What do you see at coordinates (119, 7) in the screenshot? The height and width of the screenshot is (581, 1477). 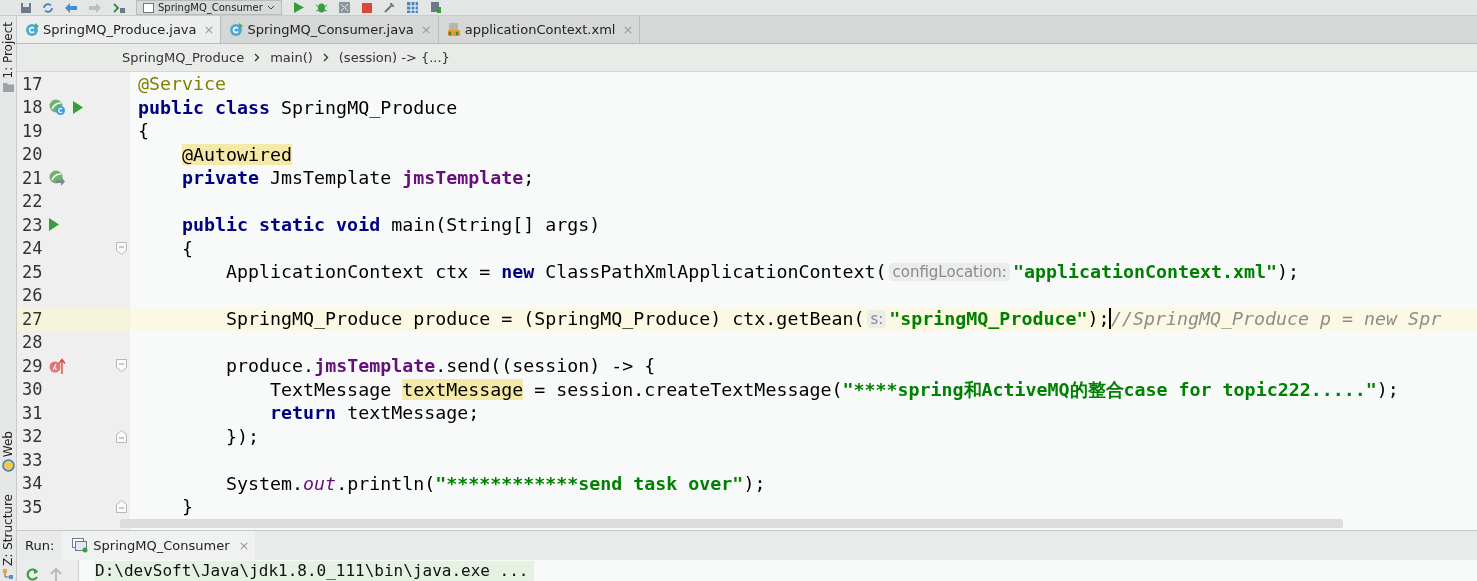 I see `build-icon` at bounding box center [119, 7].